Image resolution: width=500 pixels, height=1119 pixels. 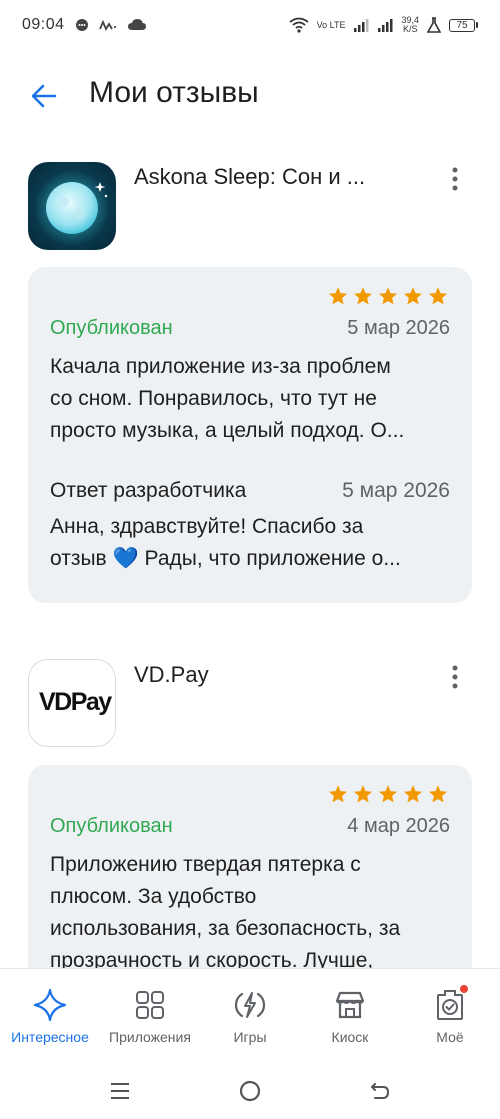 What do you see at coordinates (434, 25) in the screenshot?
I see `flask-icon` at bounding box center [434, 25].